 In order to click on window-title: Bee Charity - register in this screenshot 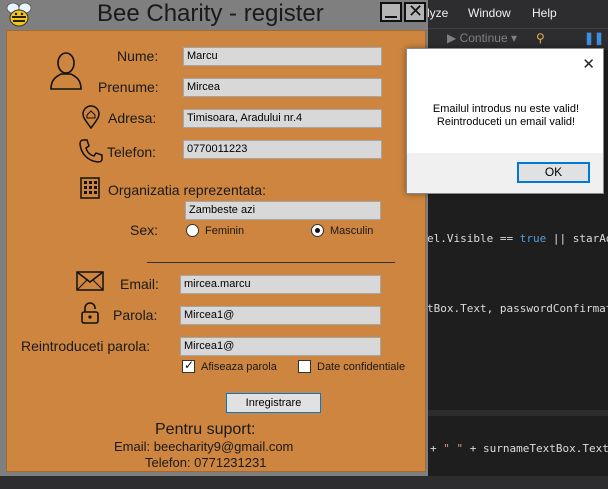, I will do `click(210, 13)`.